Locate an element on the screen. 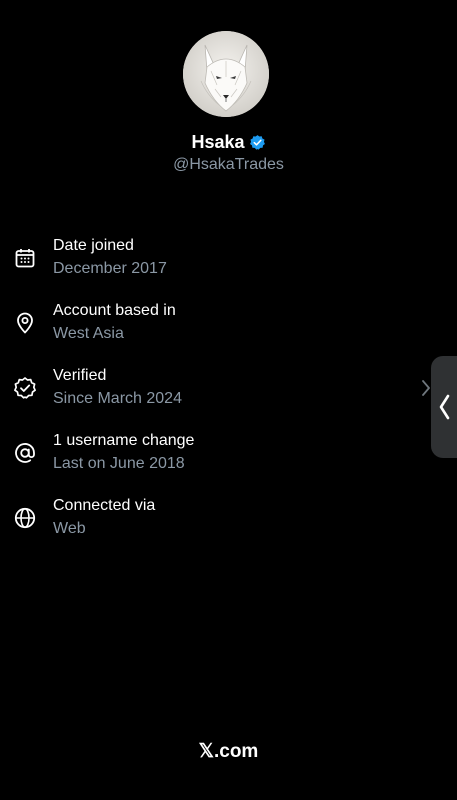  name-row: Hsaka is located at coordinates (228, 142).